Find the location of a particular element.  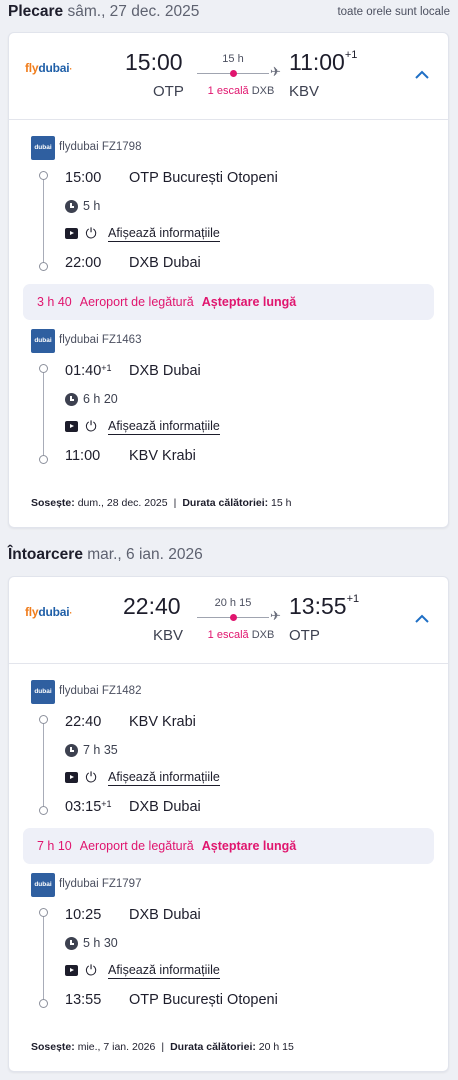

segment-departure-time: 15:00 is located at coordinates (83, 178).